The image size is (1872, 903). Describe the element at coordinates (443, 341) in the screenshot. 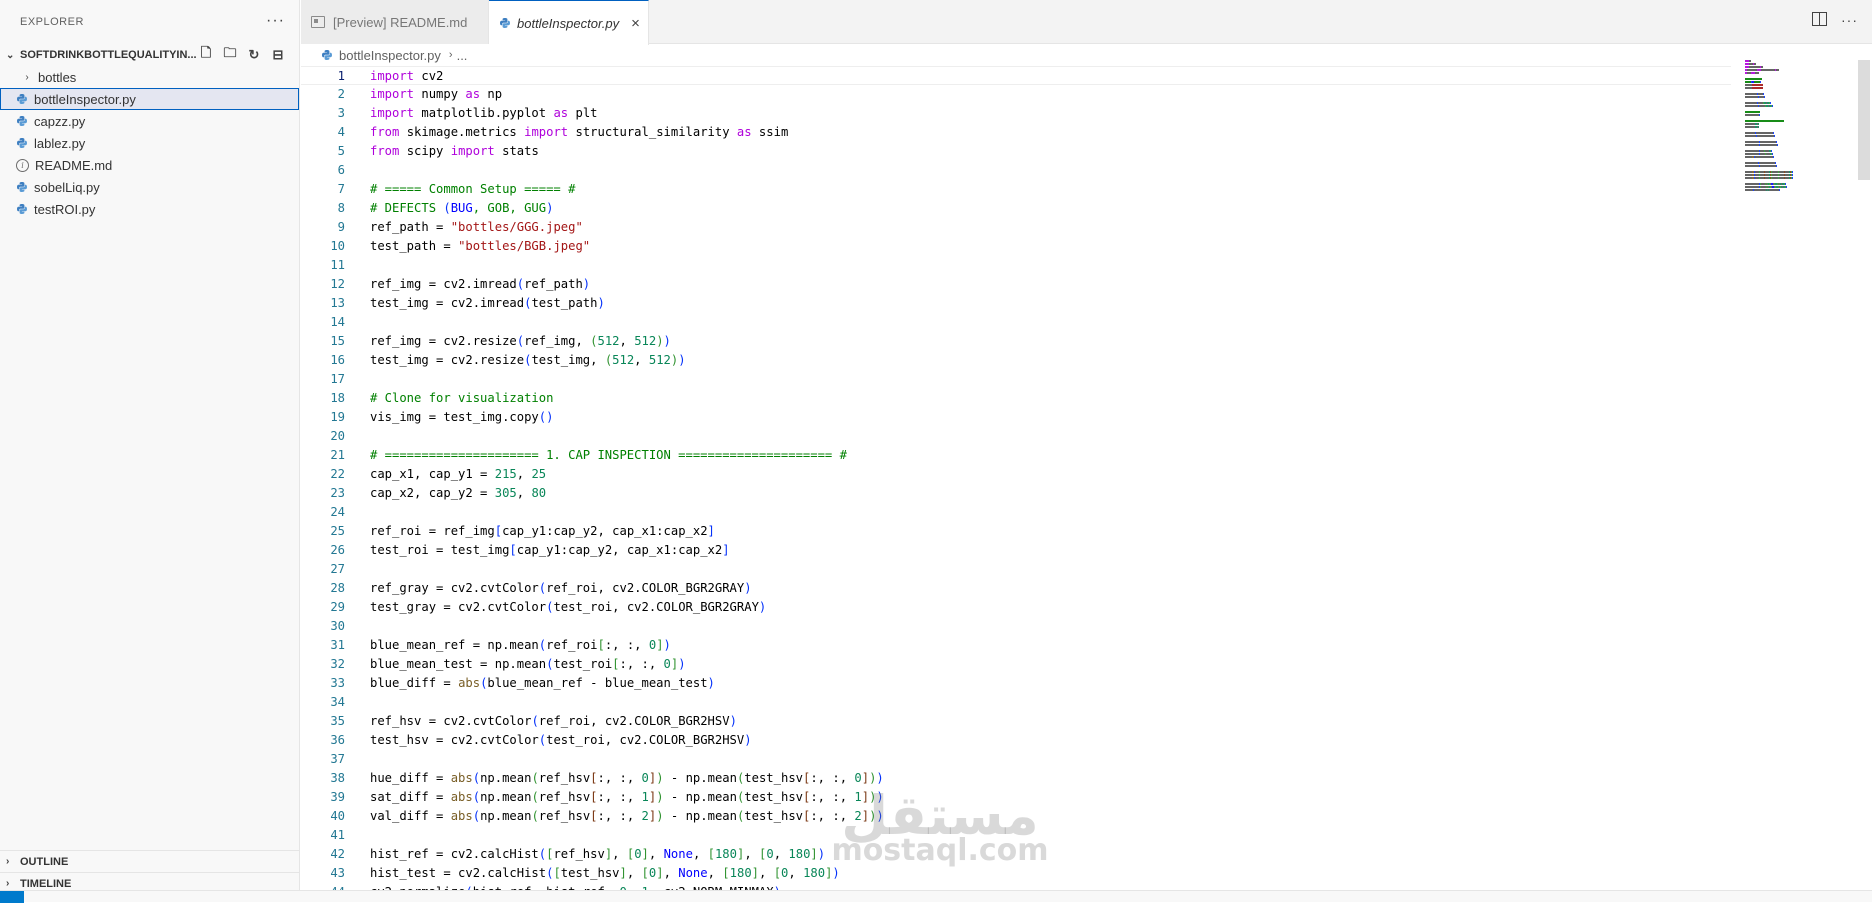

I see `code-token: ref_img = cv2.resize` at that location.